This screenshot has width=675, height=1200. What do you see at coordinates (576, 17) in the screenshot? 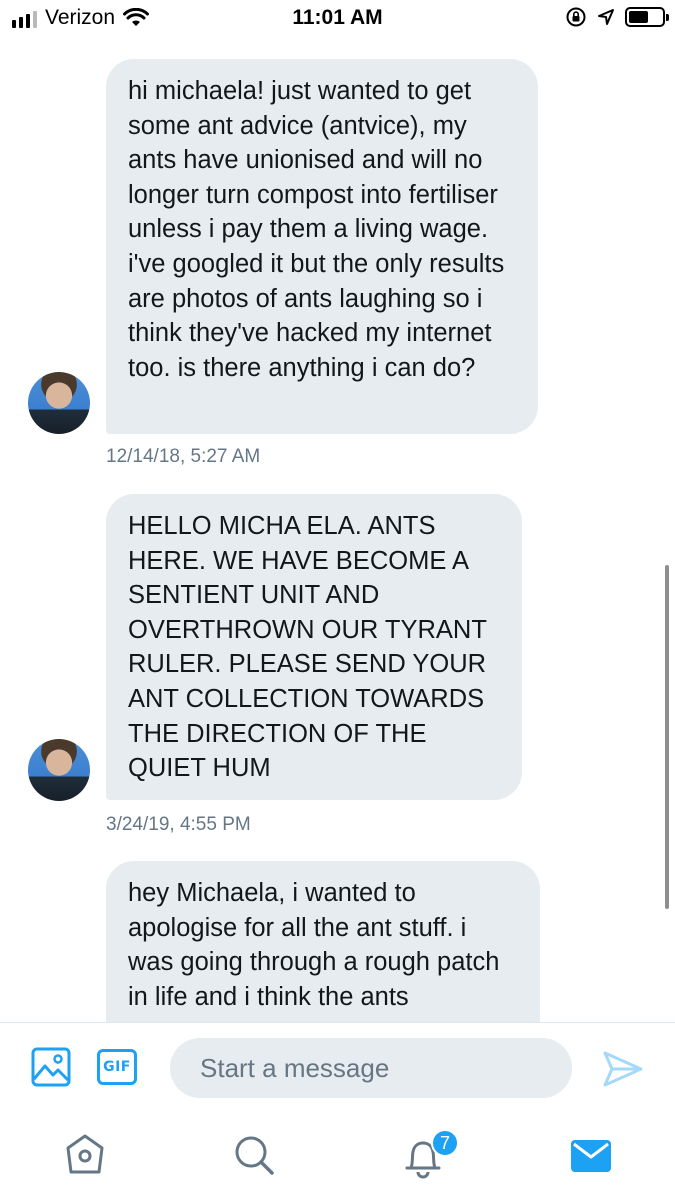
I see `rotation-lock-icon` at bounding box center [576, 17].